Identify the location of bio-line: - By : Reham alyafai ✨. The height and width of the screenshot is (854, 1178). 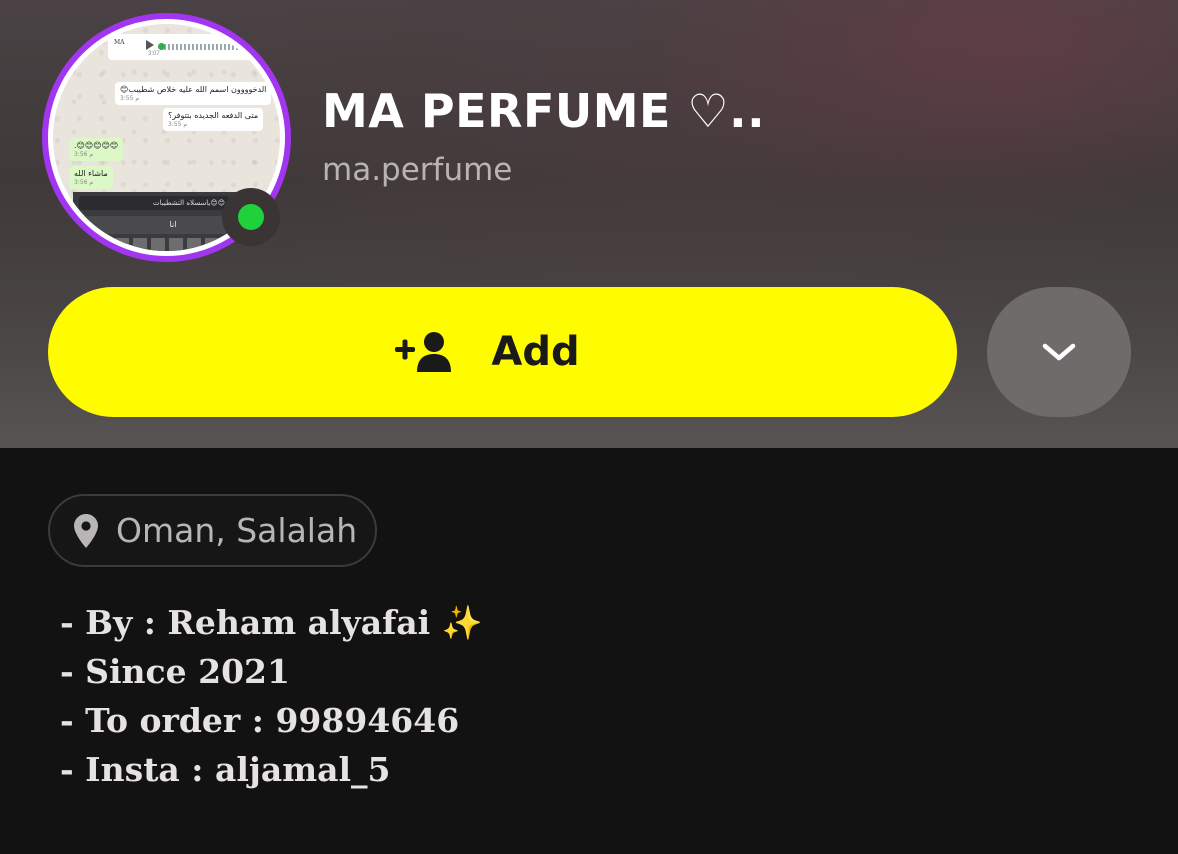
(271, 622).